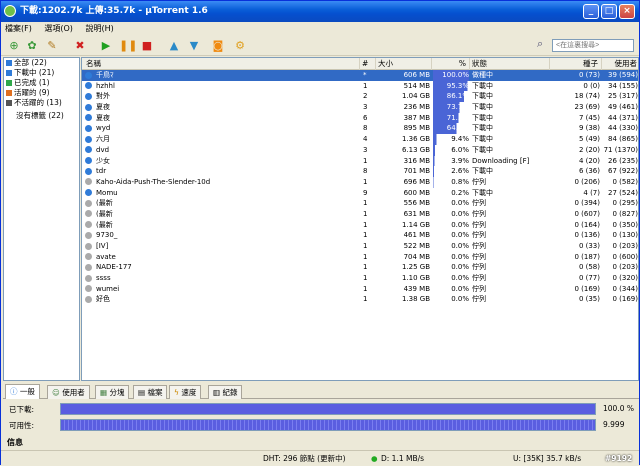  Describe the element at coordinates (451, 150) in the screenshot. I see `torrent-percent: 6.0%` at that location.